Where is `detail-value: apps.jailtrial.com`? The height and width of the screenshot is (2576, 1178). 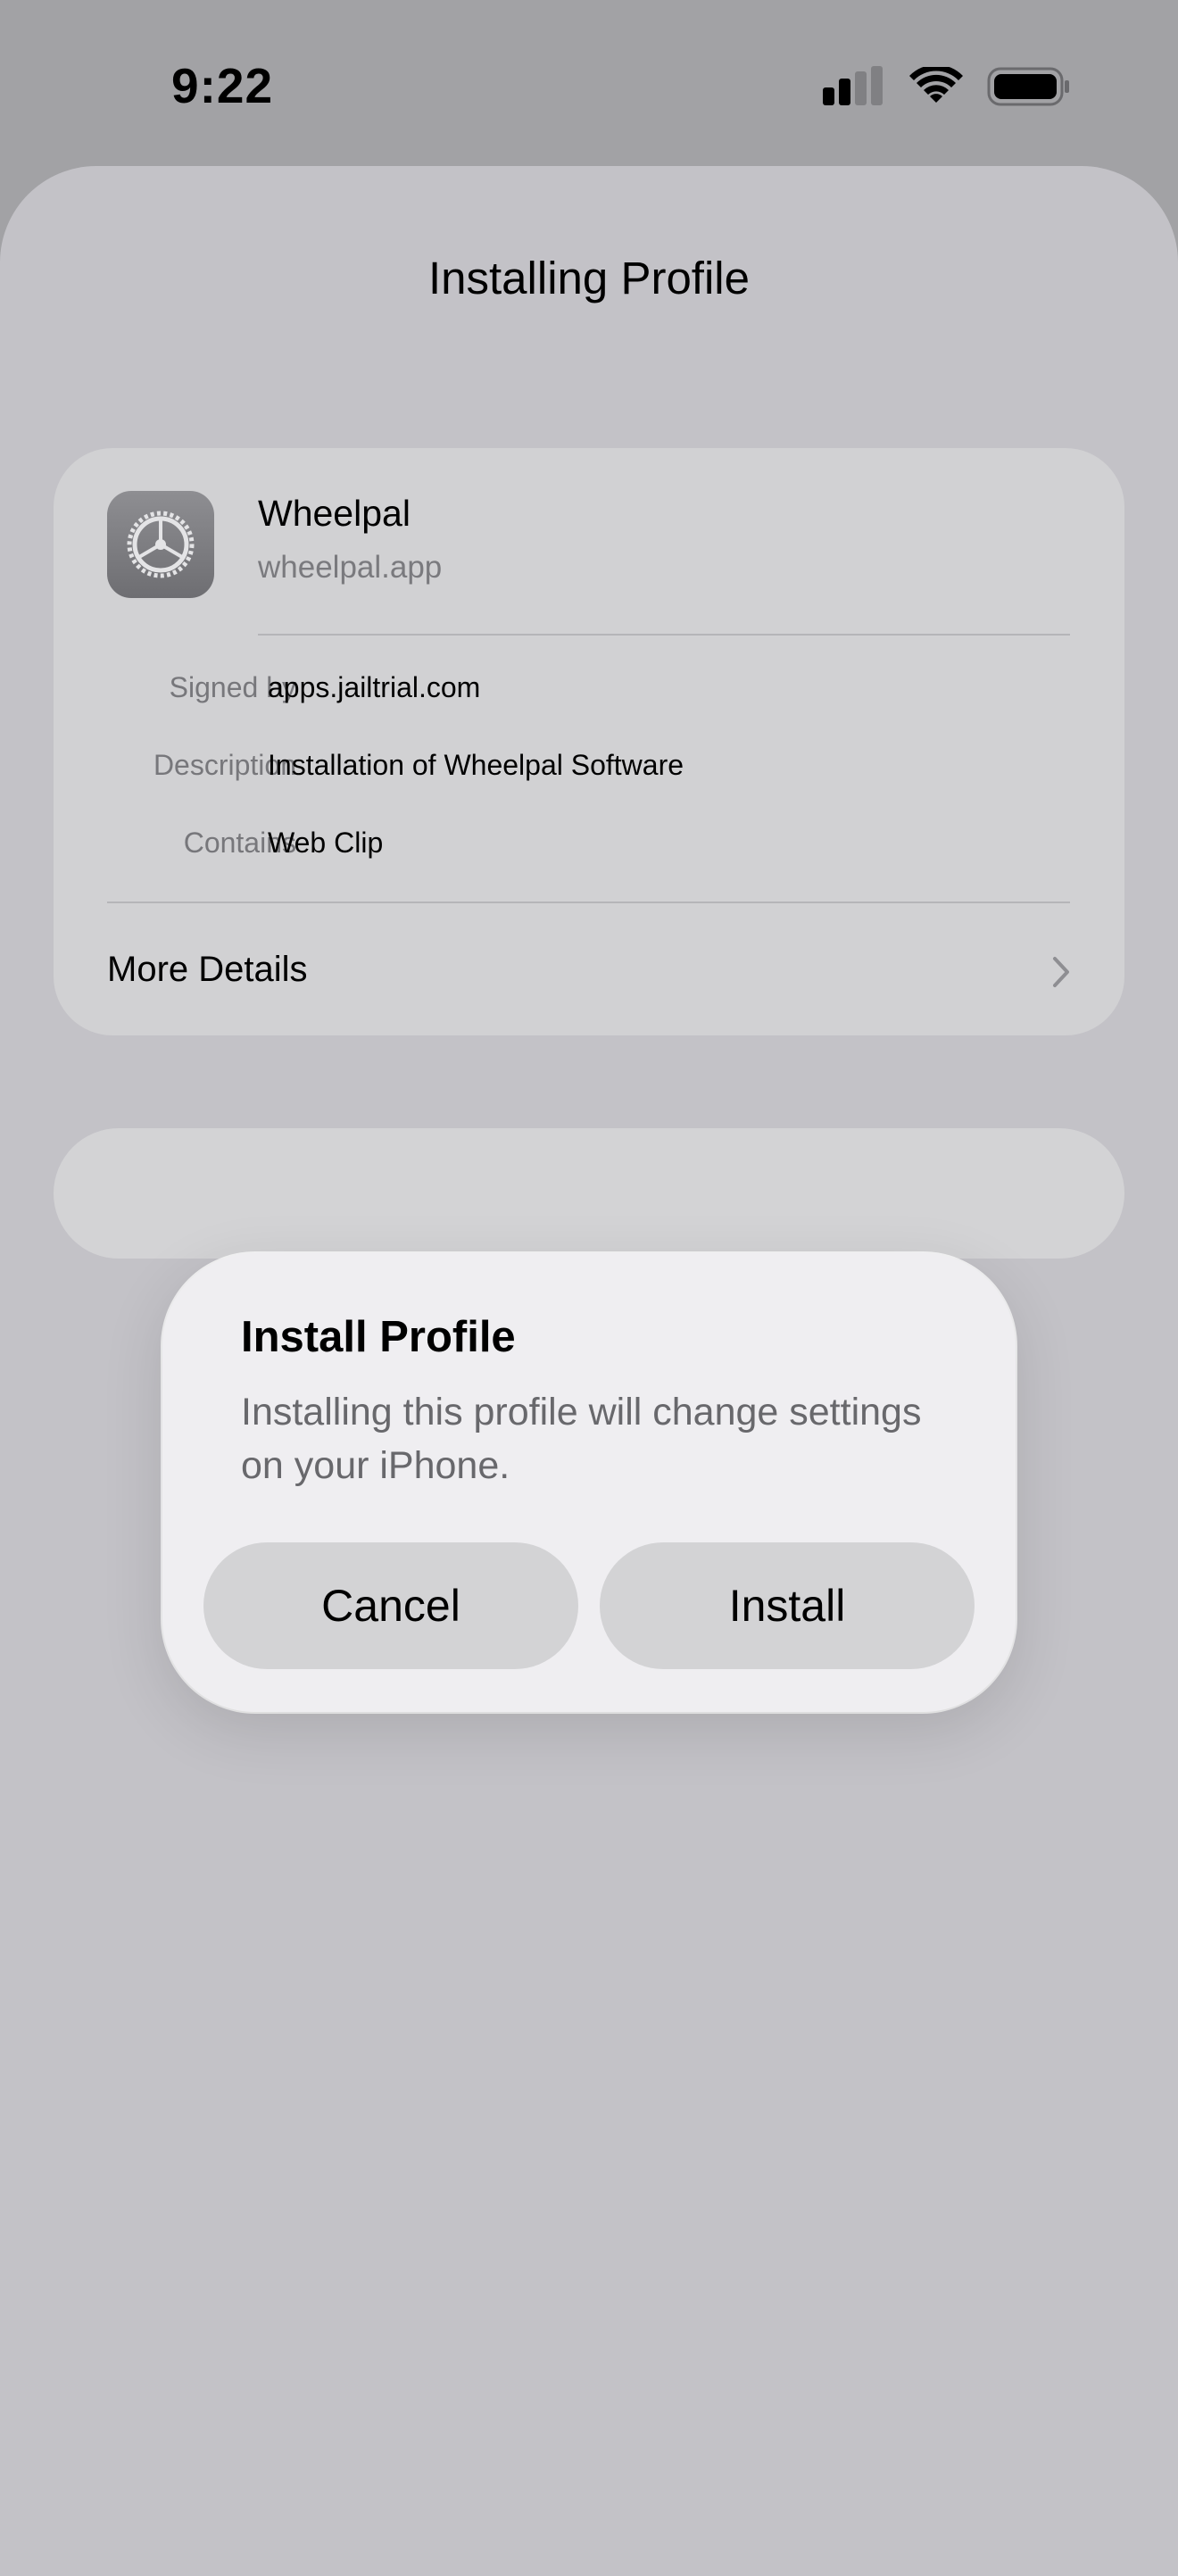
detail-value: apps.jailtrial.com is located at coordinates (374, 687).